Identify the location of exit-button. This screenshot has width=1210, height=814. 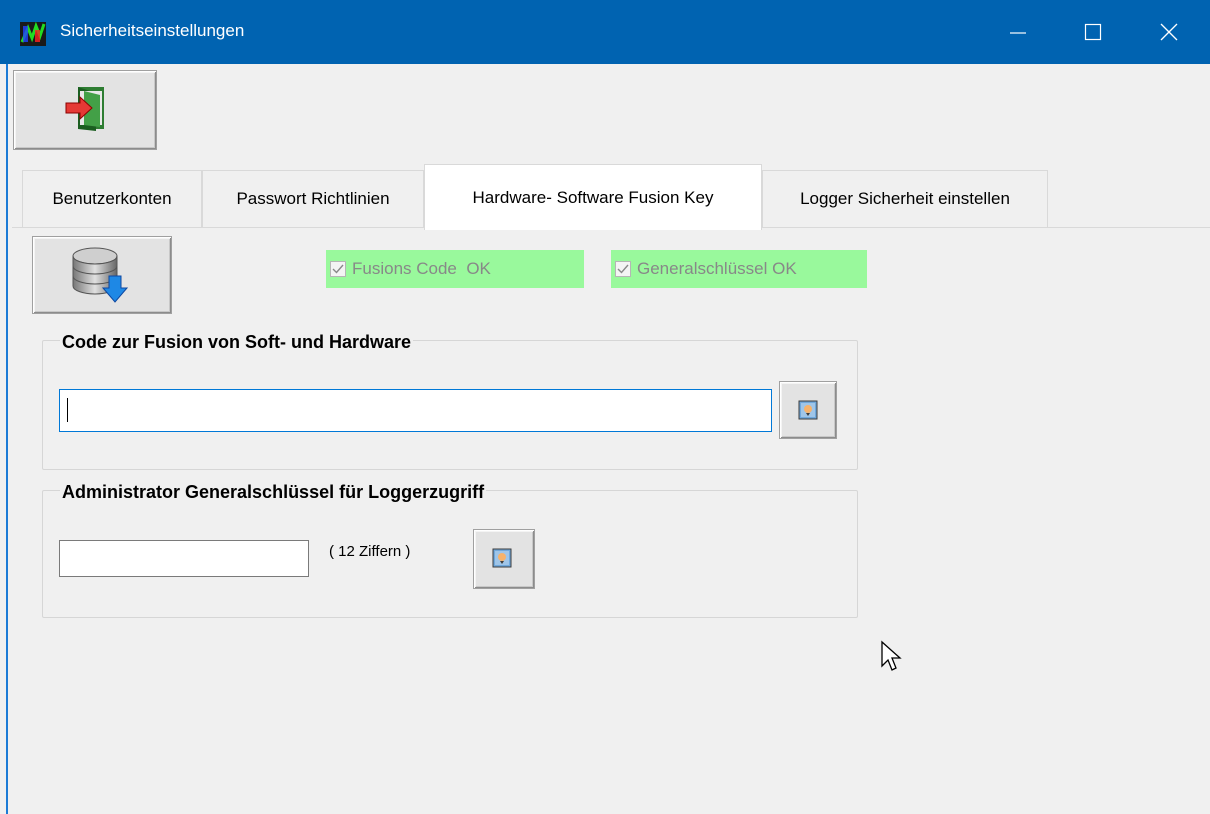
(85, 110).